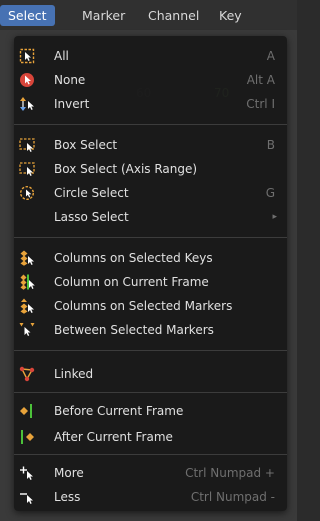  I want to click on menu-item-invert: Invert Ctrl I, so click(150, 104).